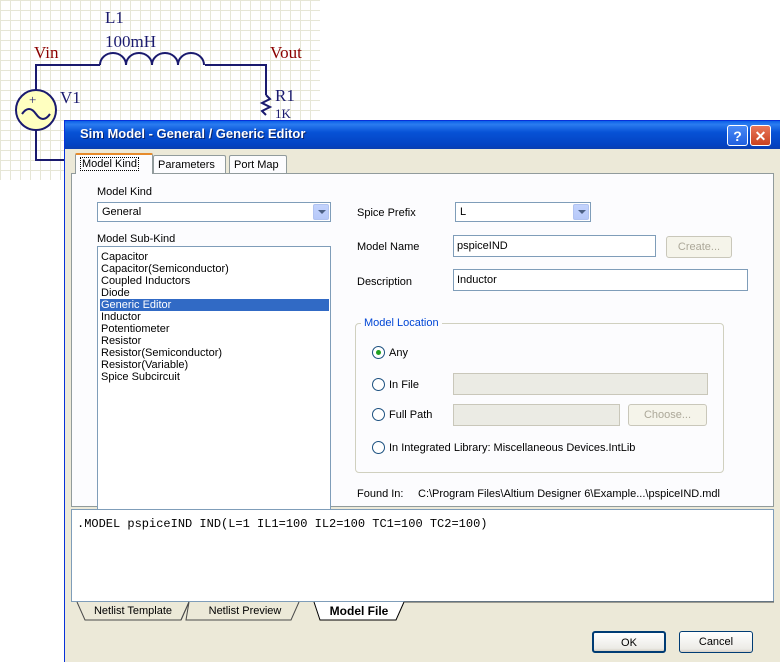 This screenshot has height=662, width=780. I want to click on description-label: Description, so click(385, 282).